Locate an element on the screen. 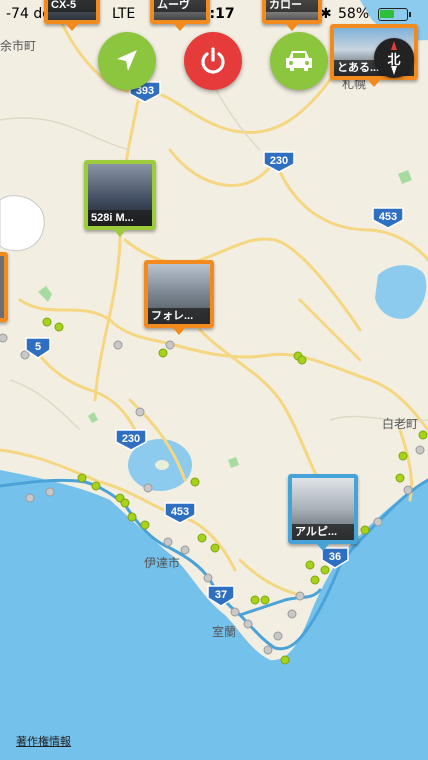 The width and height of the screenshot is (428, 760). place-label: 伊達市 is located at coordinates (162, 562).